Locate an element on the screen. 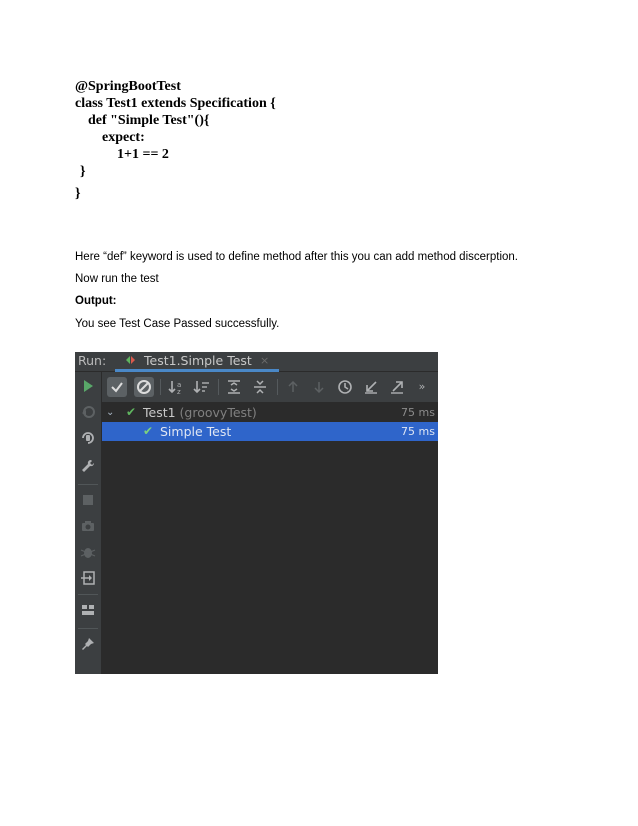 The image size is (638, 826). next-failed-button is located at coordinates (319, 387).